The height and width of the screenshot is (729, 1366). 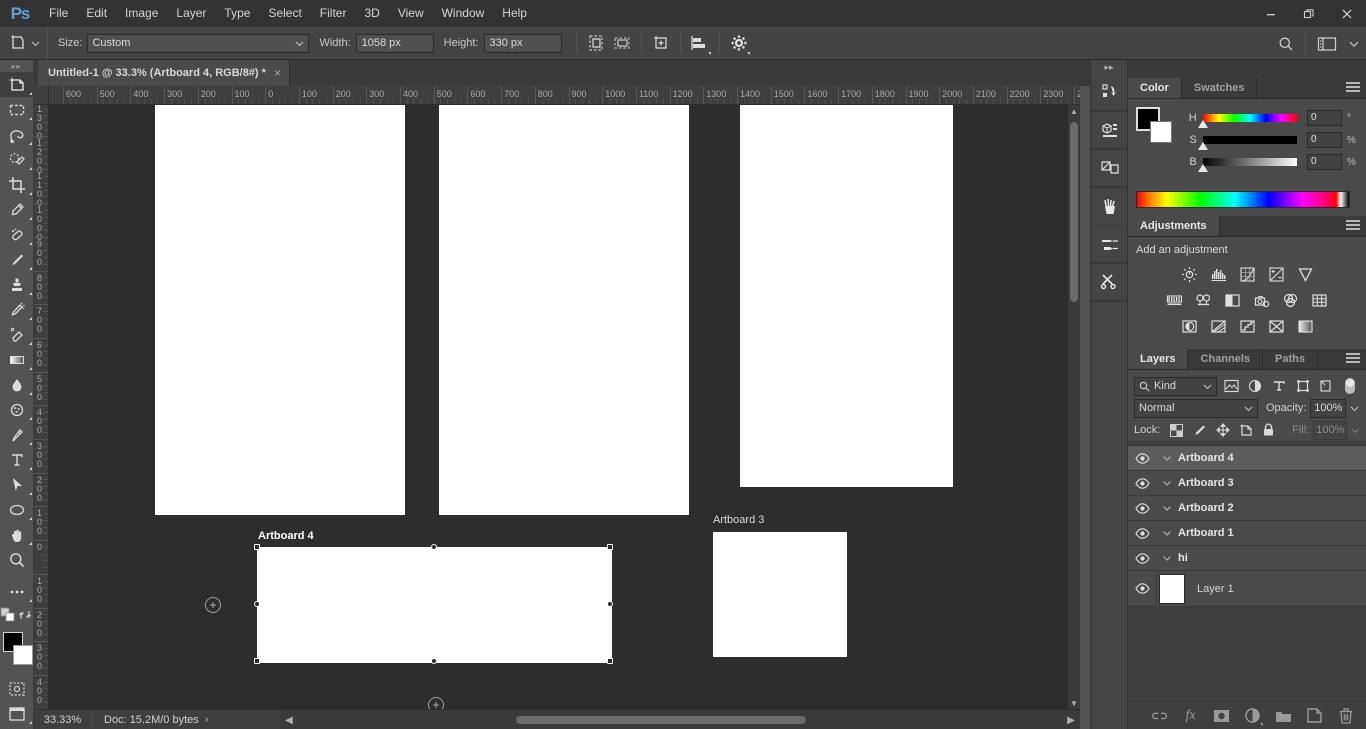 I want to click on quick-selection-tool, so click(x=17, y=159).